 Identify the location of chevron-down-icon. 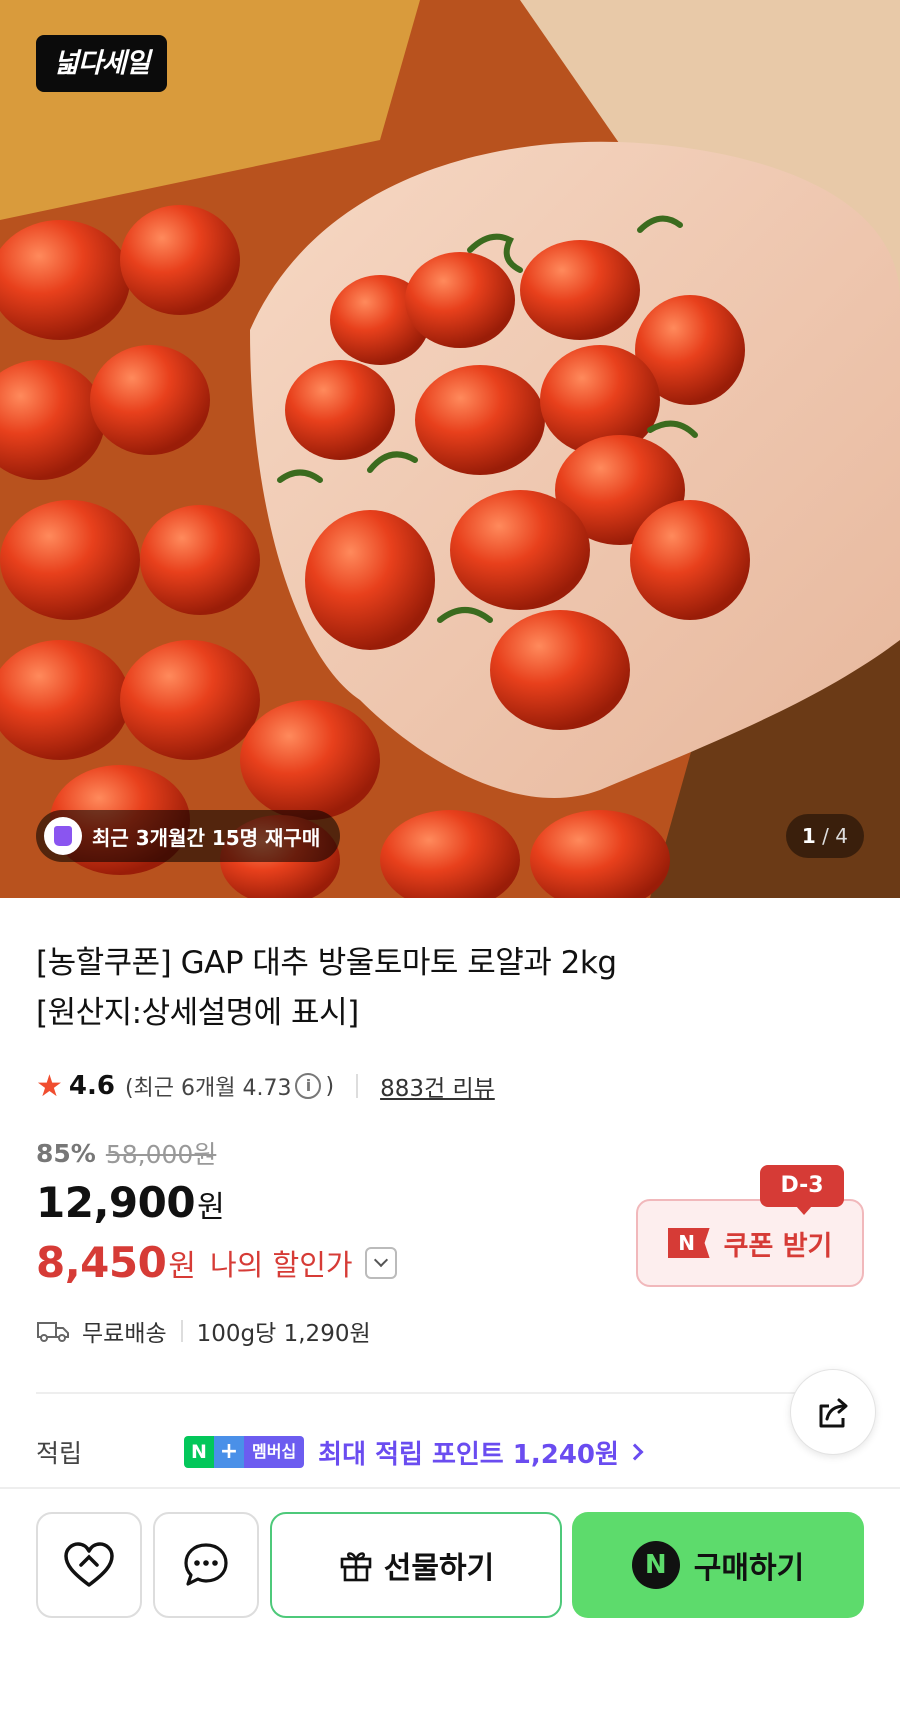
(380, 1262).